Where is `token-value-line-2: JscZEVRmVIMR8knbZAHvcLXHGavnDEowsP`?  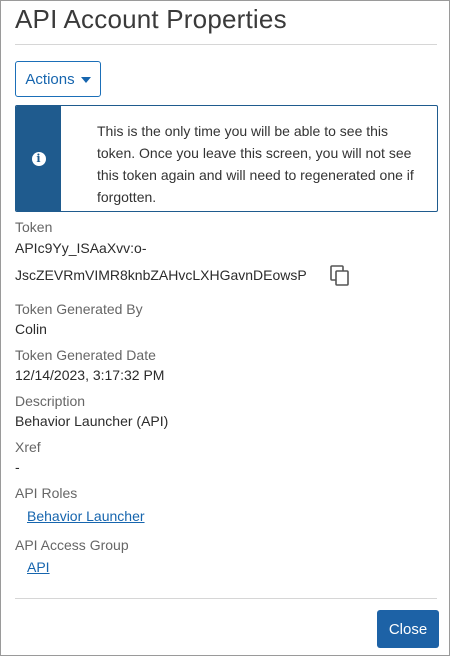
token-value-line-2: JscZEVRmVIMR8knbZAHvcLXHGavnDEowsP is located at coordinates (161, 275).